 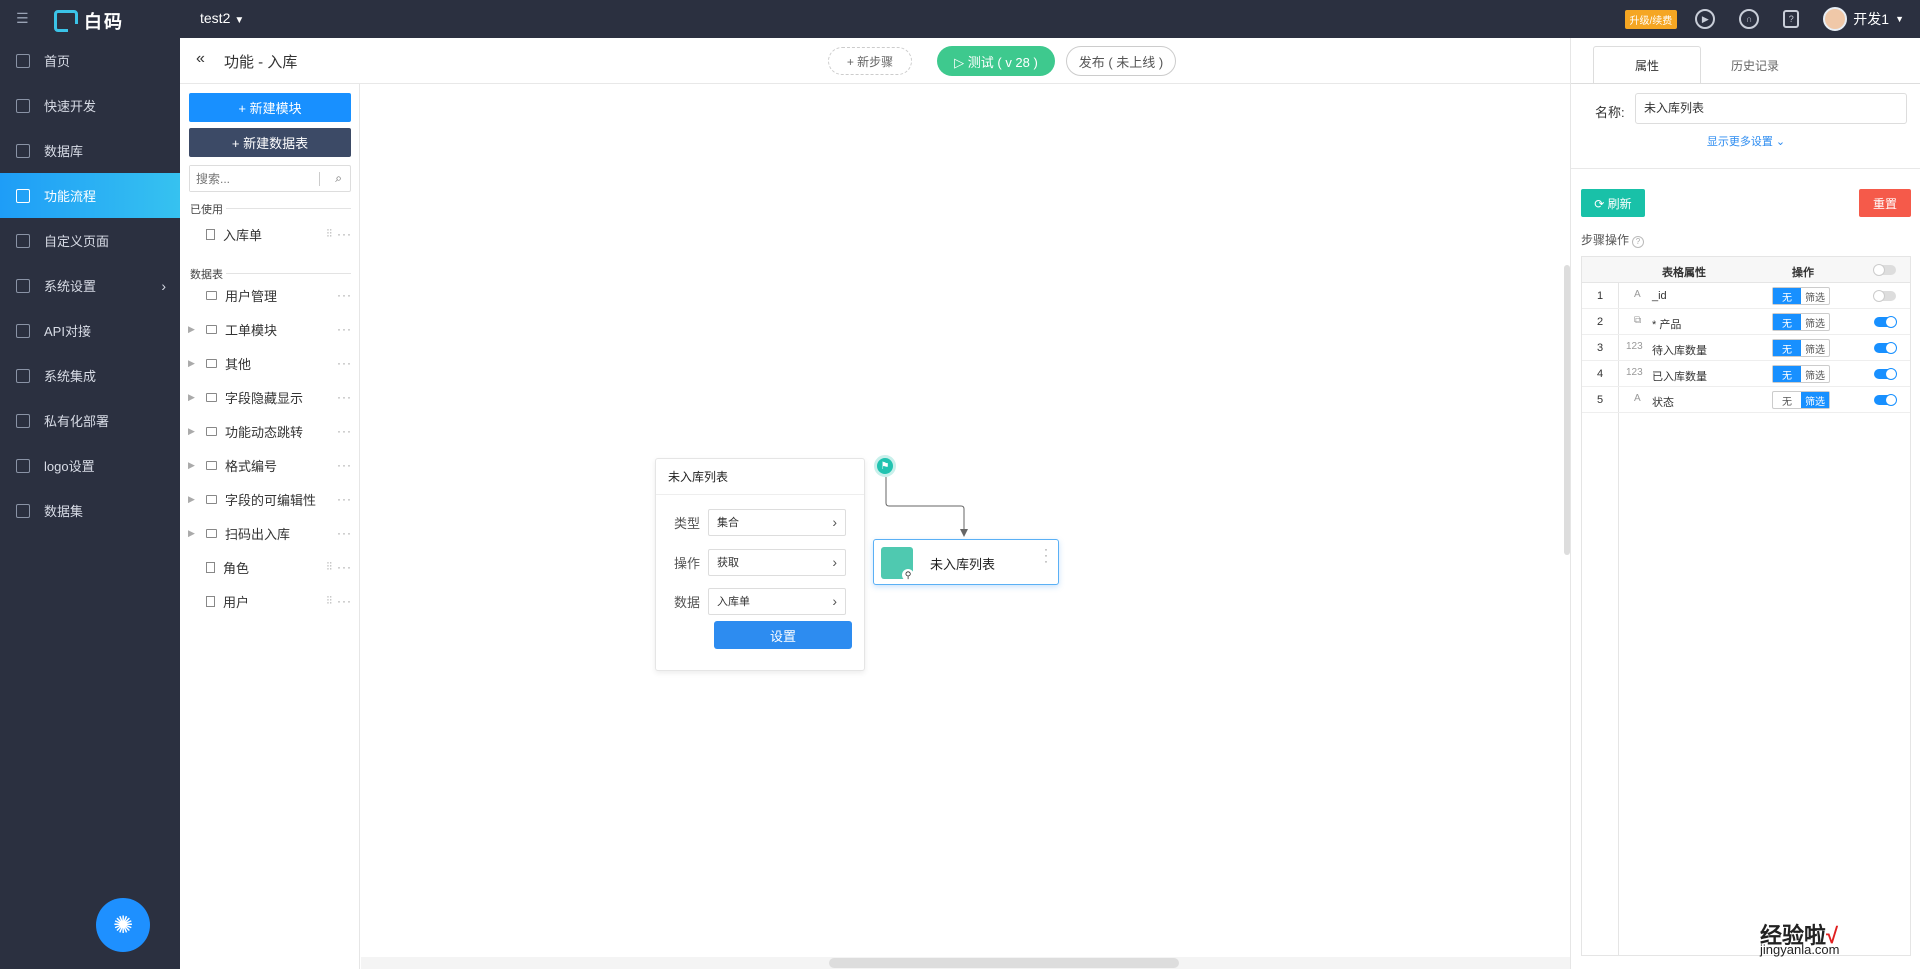 What do you see at coordinates (270, 567) in the screenshot?
I see `table-role: 角色 ⫶⫶ ···` at bounding box center [270, 567].